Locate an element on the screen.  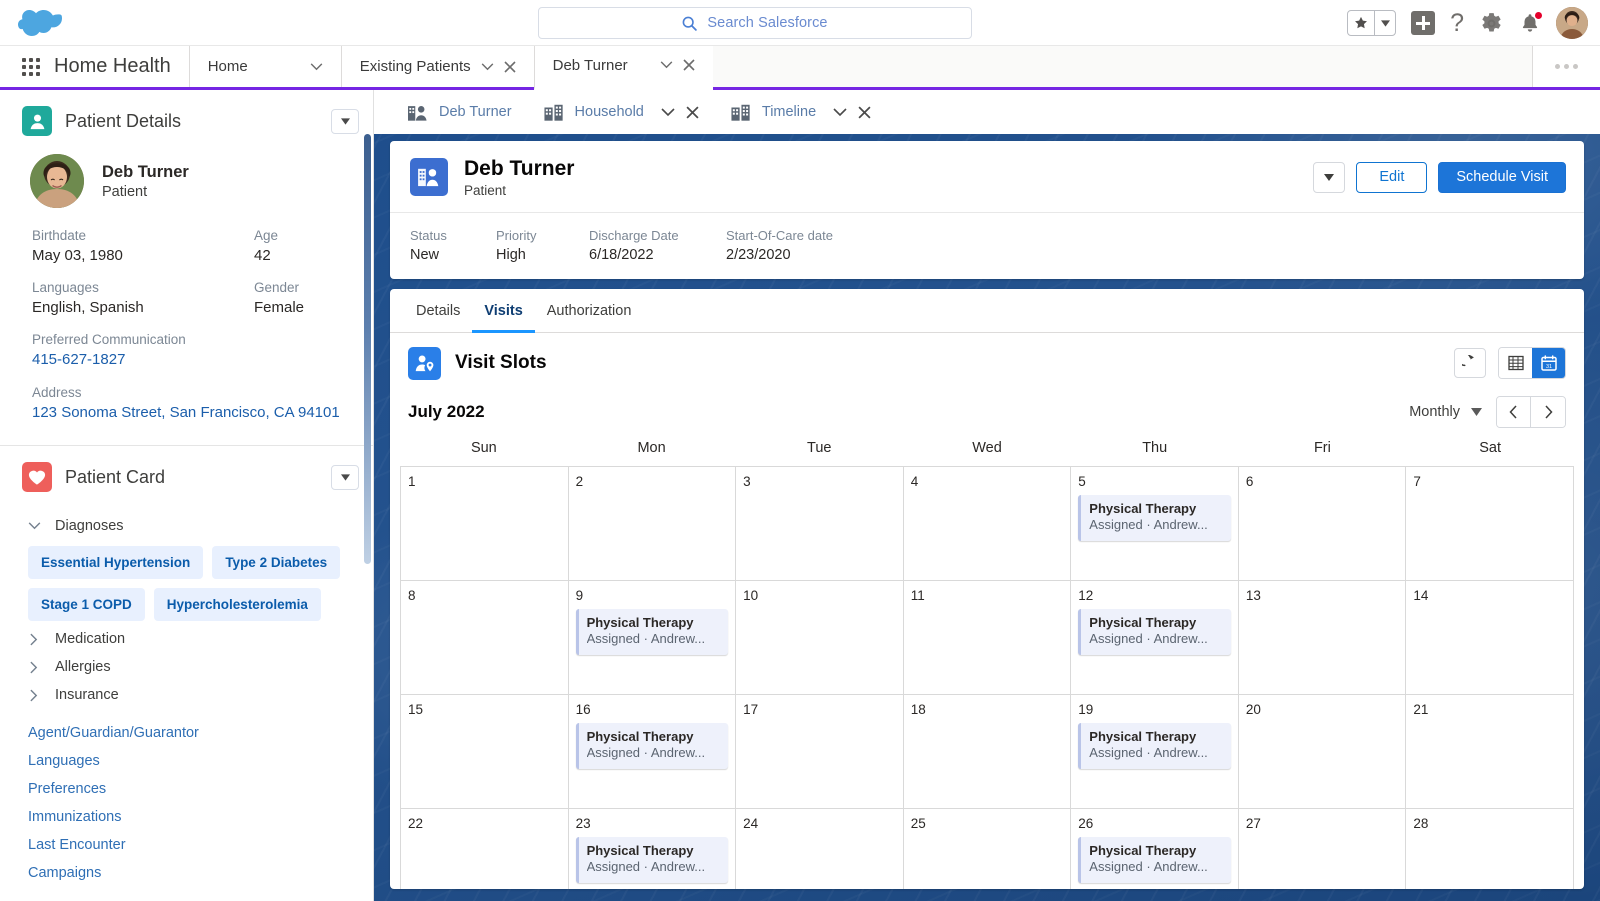
refresh-icon is located at coordinates (1470, 363).